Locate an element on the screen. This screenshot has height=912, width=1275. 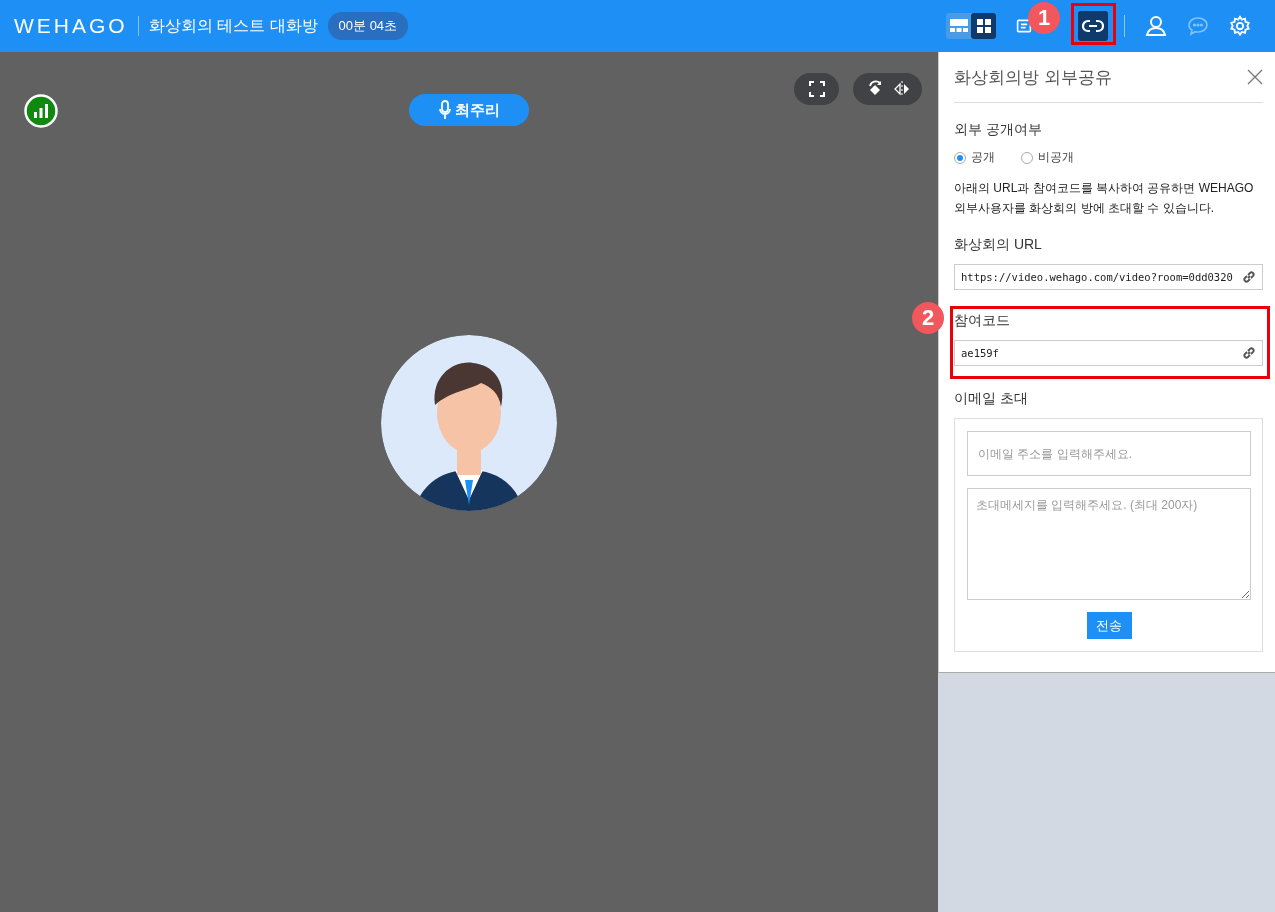
section-label: 참여코드 is located at coordinates (982, 321).